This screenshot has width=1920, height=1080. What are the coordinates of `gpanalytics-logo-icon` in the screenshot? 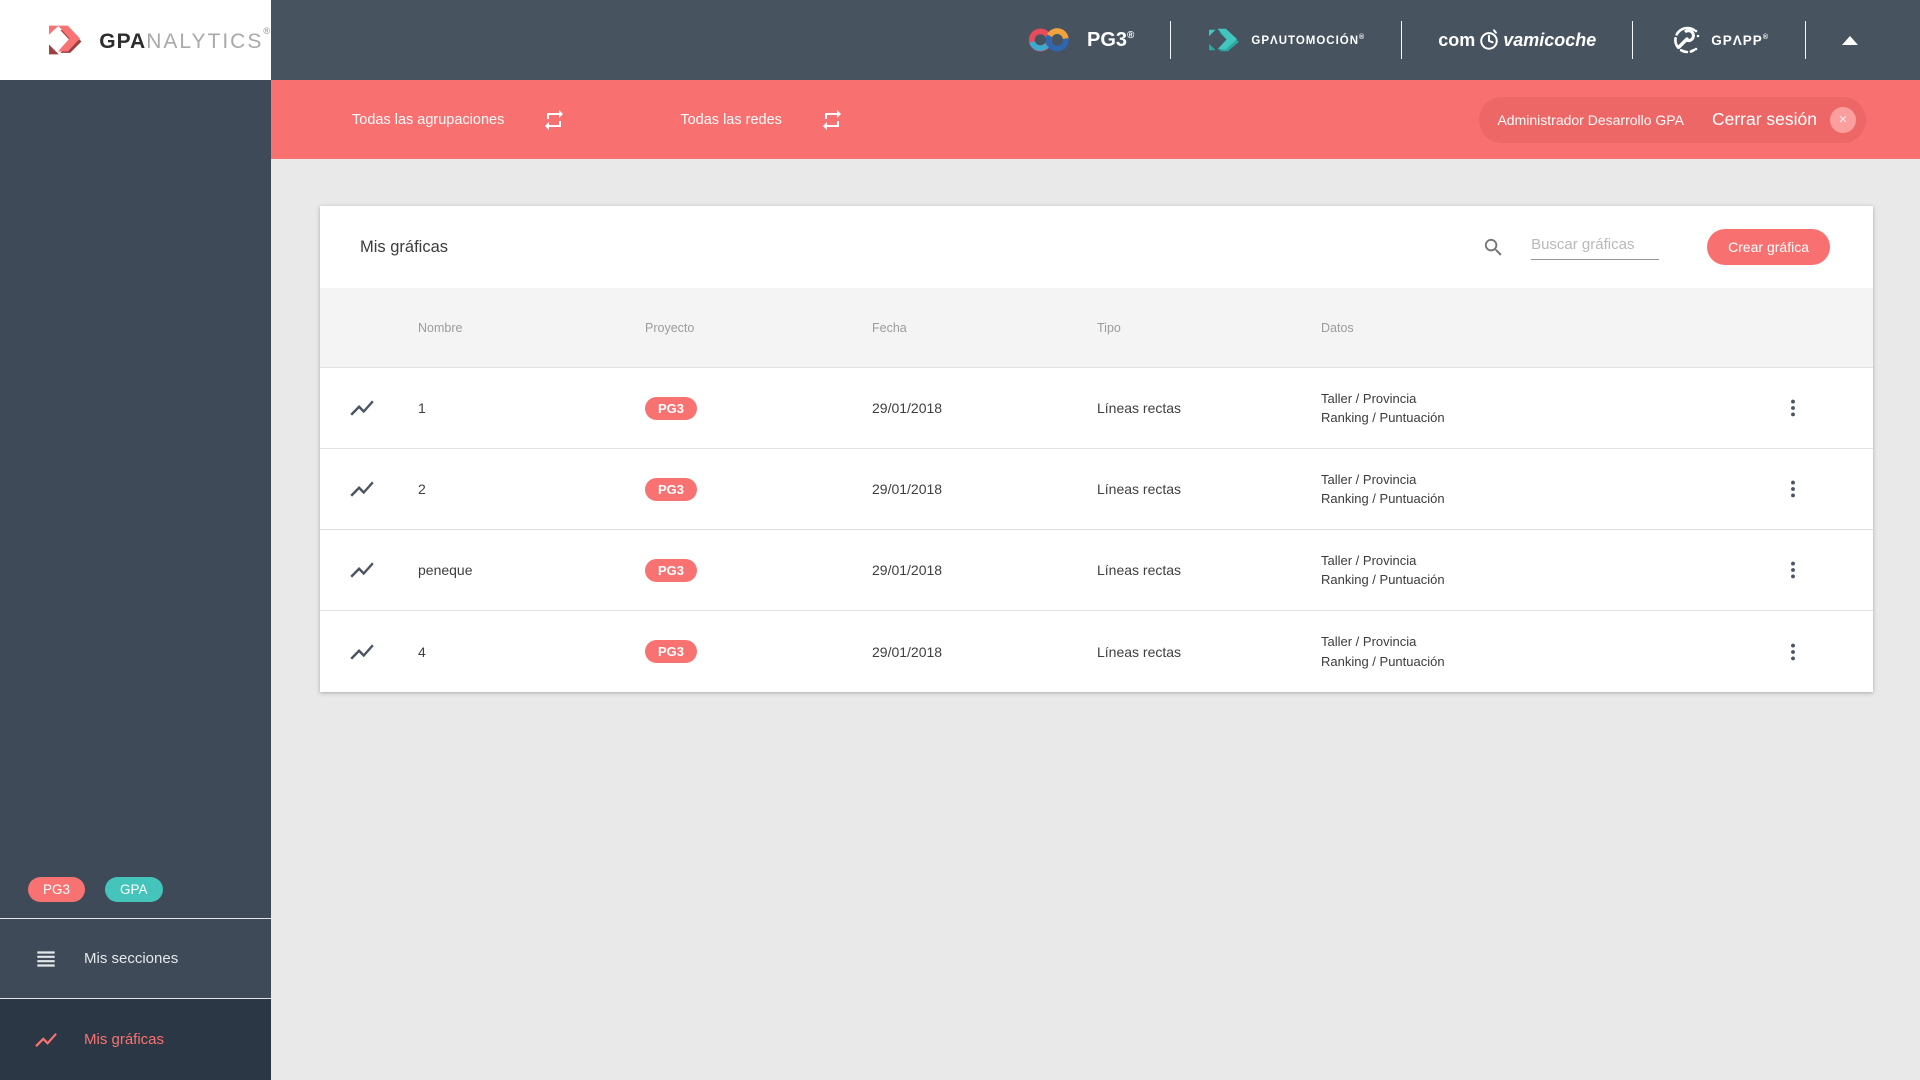 It's located at (65, 40).